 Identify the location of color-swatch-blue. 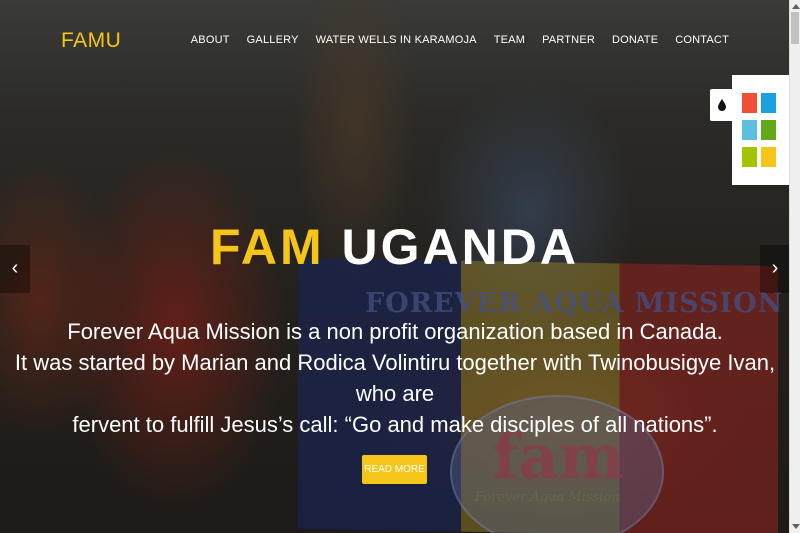
(768, 103).